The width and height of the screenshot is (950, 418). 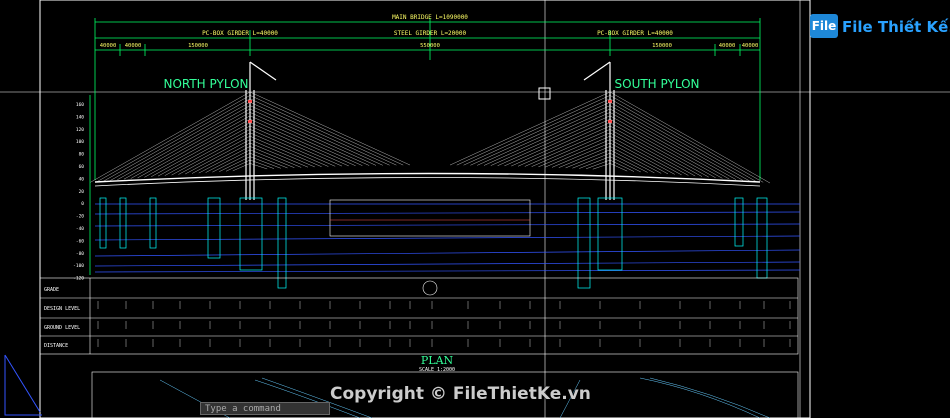 I want to click on main-bridge-label: MAIN BRIDGE L=1090000, so click(x=430, y=17).